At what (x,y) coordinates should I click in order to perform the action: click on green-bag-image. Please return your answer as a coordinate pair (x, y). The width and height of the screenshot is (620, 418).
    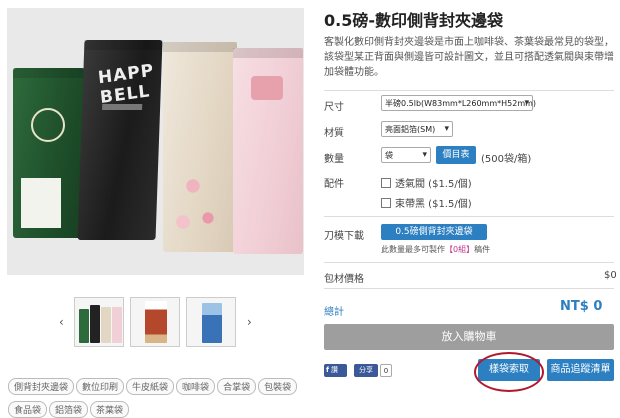
    Looking at the image, I should click on (49, 153).